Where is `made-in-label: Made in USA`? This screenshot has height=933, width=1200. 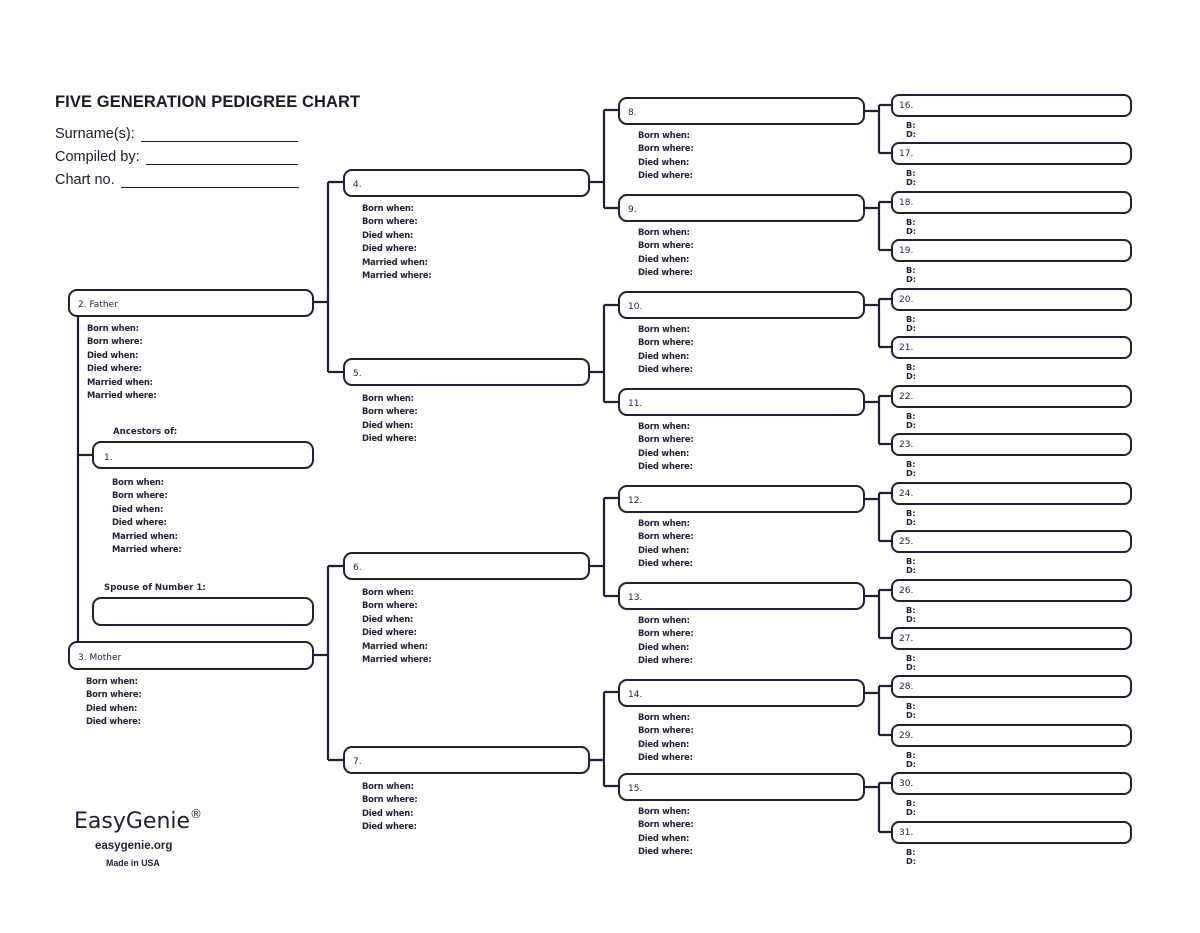 made-in-label: Made in USA is located at coordinates (133, 863).